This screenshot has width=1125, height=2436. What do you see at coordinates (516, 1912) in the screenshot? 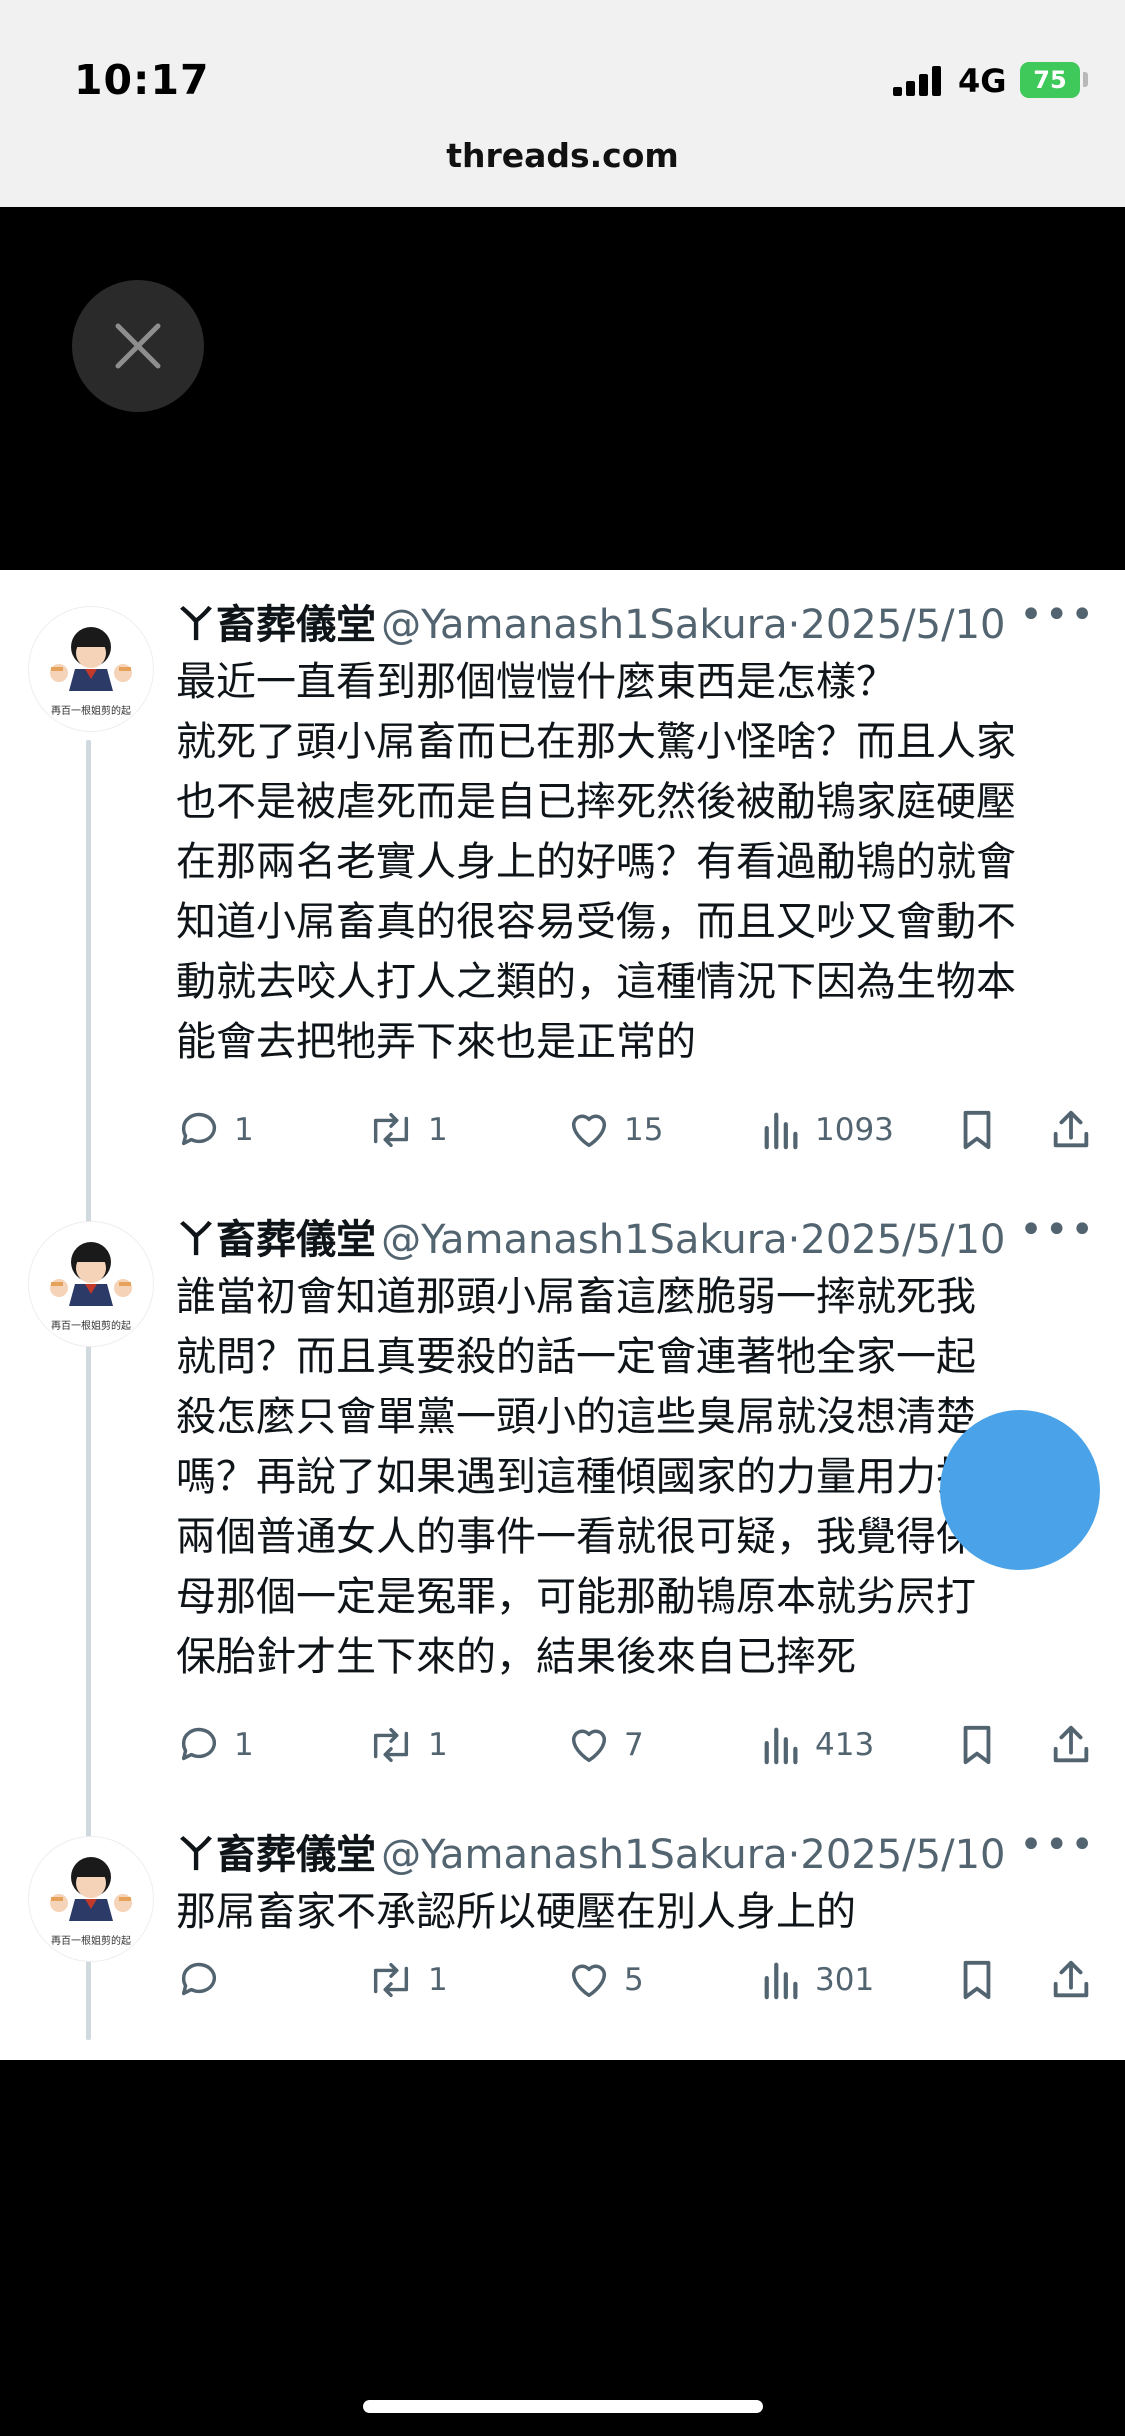
I see `post-text-line: 那屌畜家不承認所以硬壓在別人身上的` at bounding box center [516, 1912].